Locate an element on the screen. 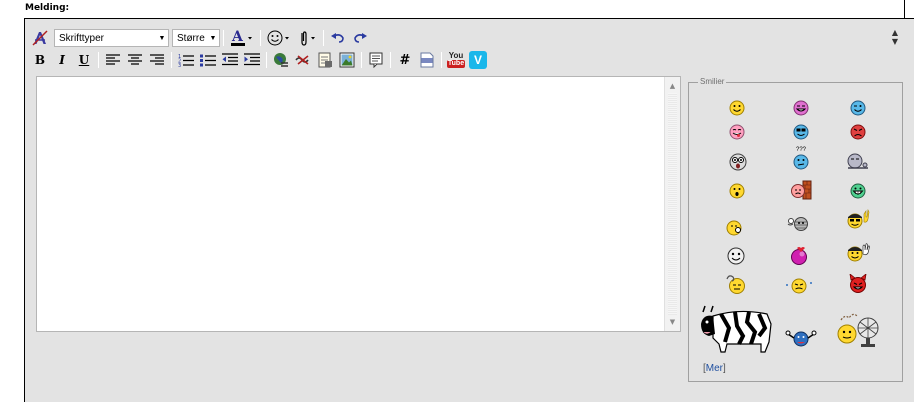 The height and width of the screenshot is (402, 914). smiley-tongue is located at coordinates (737, 132).